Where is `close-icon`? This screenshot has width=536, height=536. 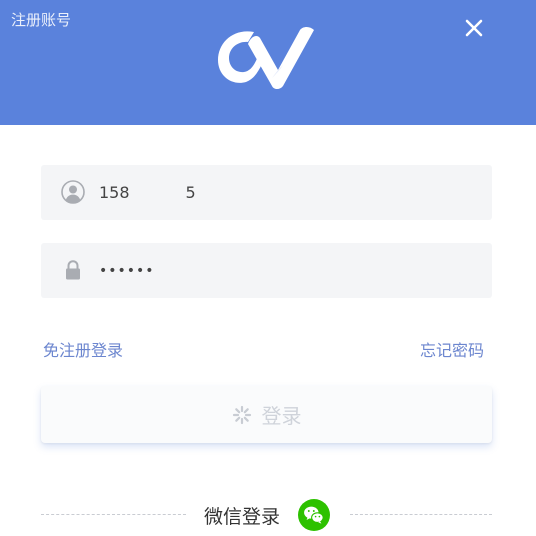 close-icon is located at coordinates (474, 28).